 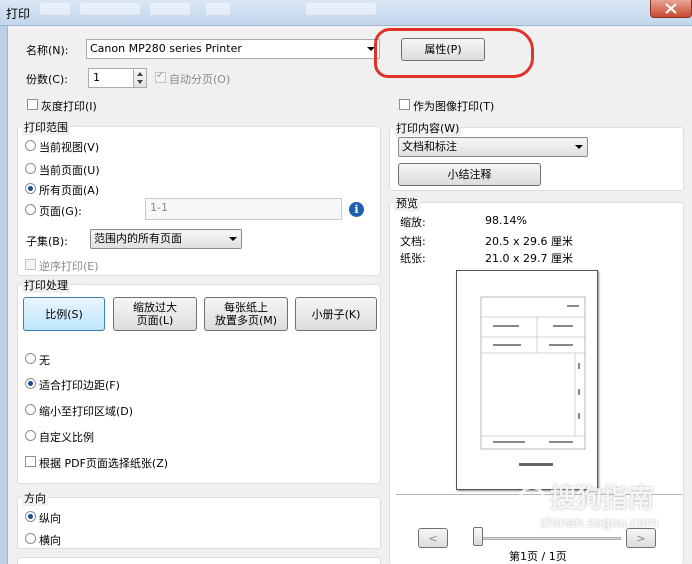 What do you see at coordinates (506, 220) in the screenshot?
I see `zoom-value: 98.14%` at bounding box center [506, 220].